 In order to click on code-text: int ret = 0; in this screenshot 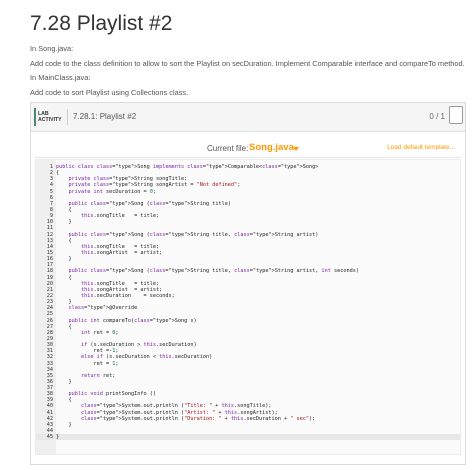, I will do `click(100, 332)`.